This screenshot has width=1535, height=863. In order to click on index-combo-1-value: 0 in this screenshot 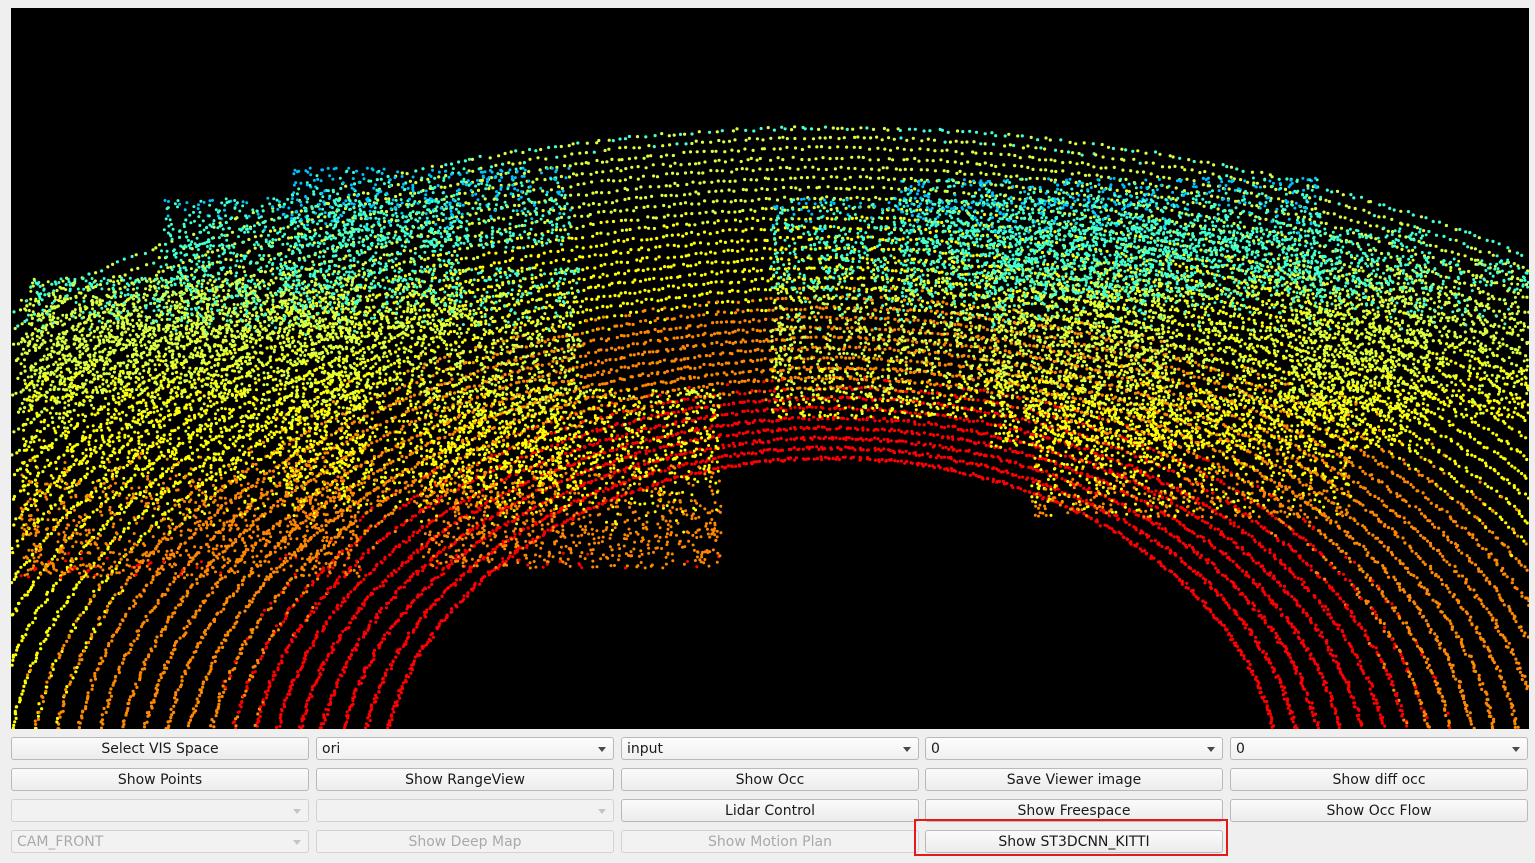, I will do `click(935, 749)`.